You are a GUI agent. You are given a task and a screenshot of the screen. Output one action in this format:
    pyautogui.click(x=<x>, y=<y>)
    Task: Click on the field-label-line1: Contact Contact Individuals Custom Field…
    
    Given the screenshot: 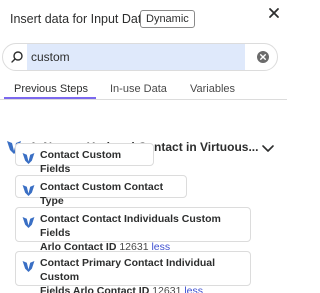 What is the action you would take?
    pyautogui.click(x=130, y=226)
    